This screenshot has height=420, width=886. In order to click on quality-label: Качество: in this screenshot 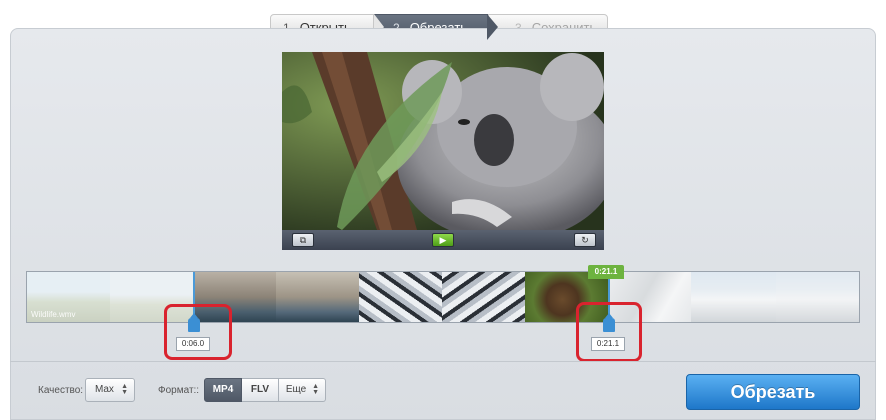, I will do `click(61, 390)`.